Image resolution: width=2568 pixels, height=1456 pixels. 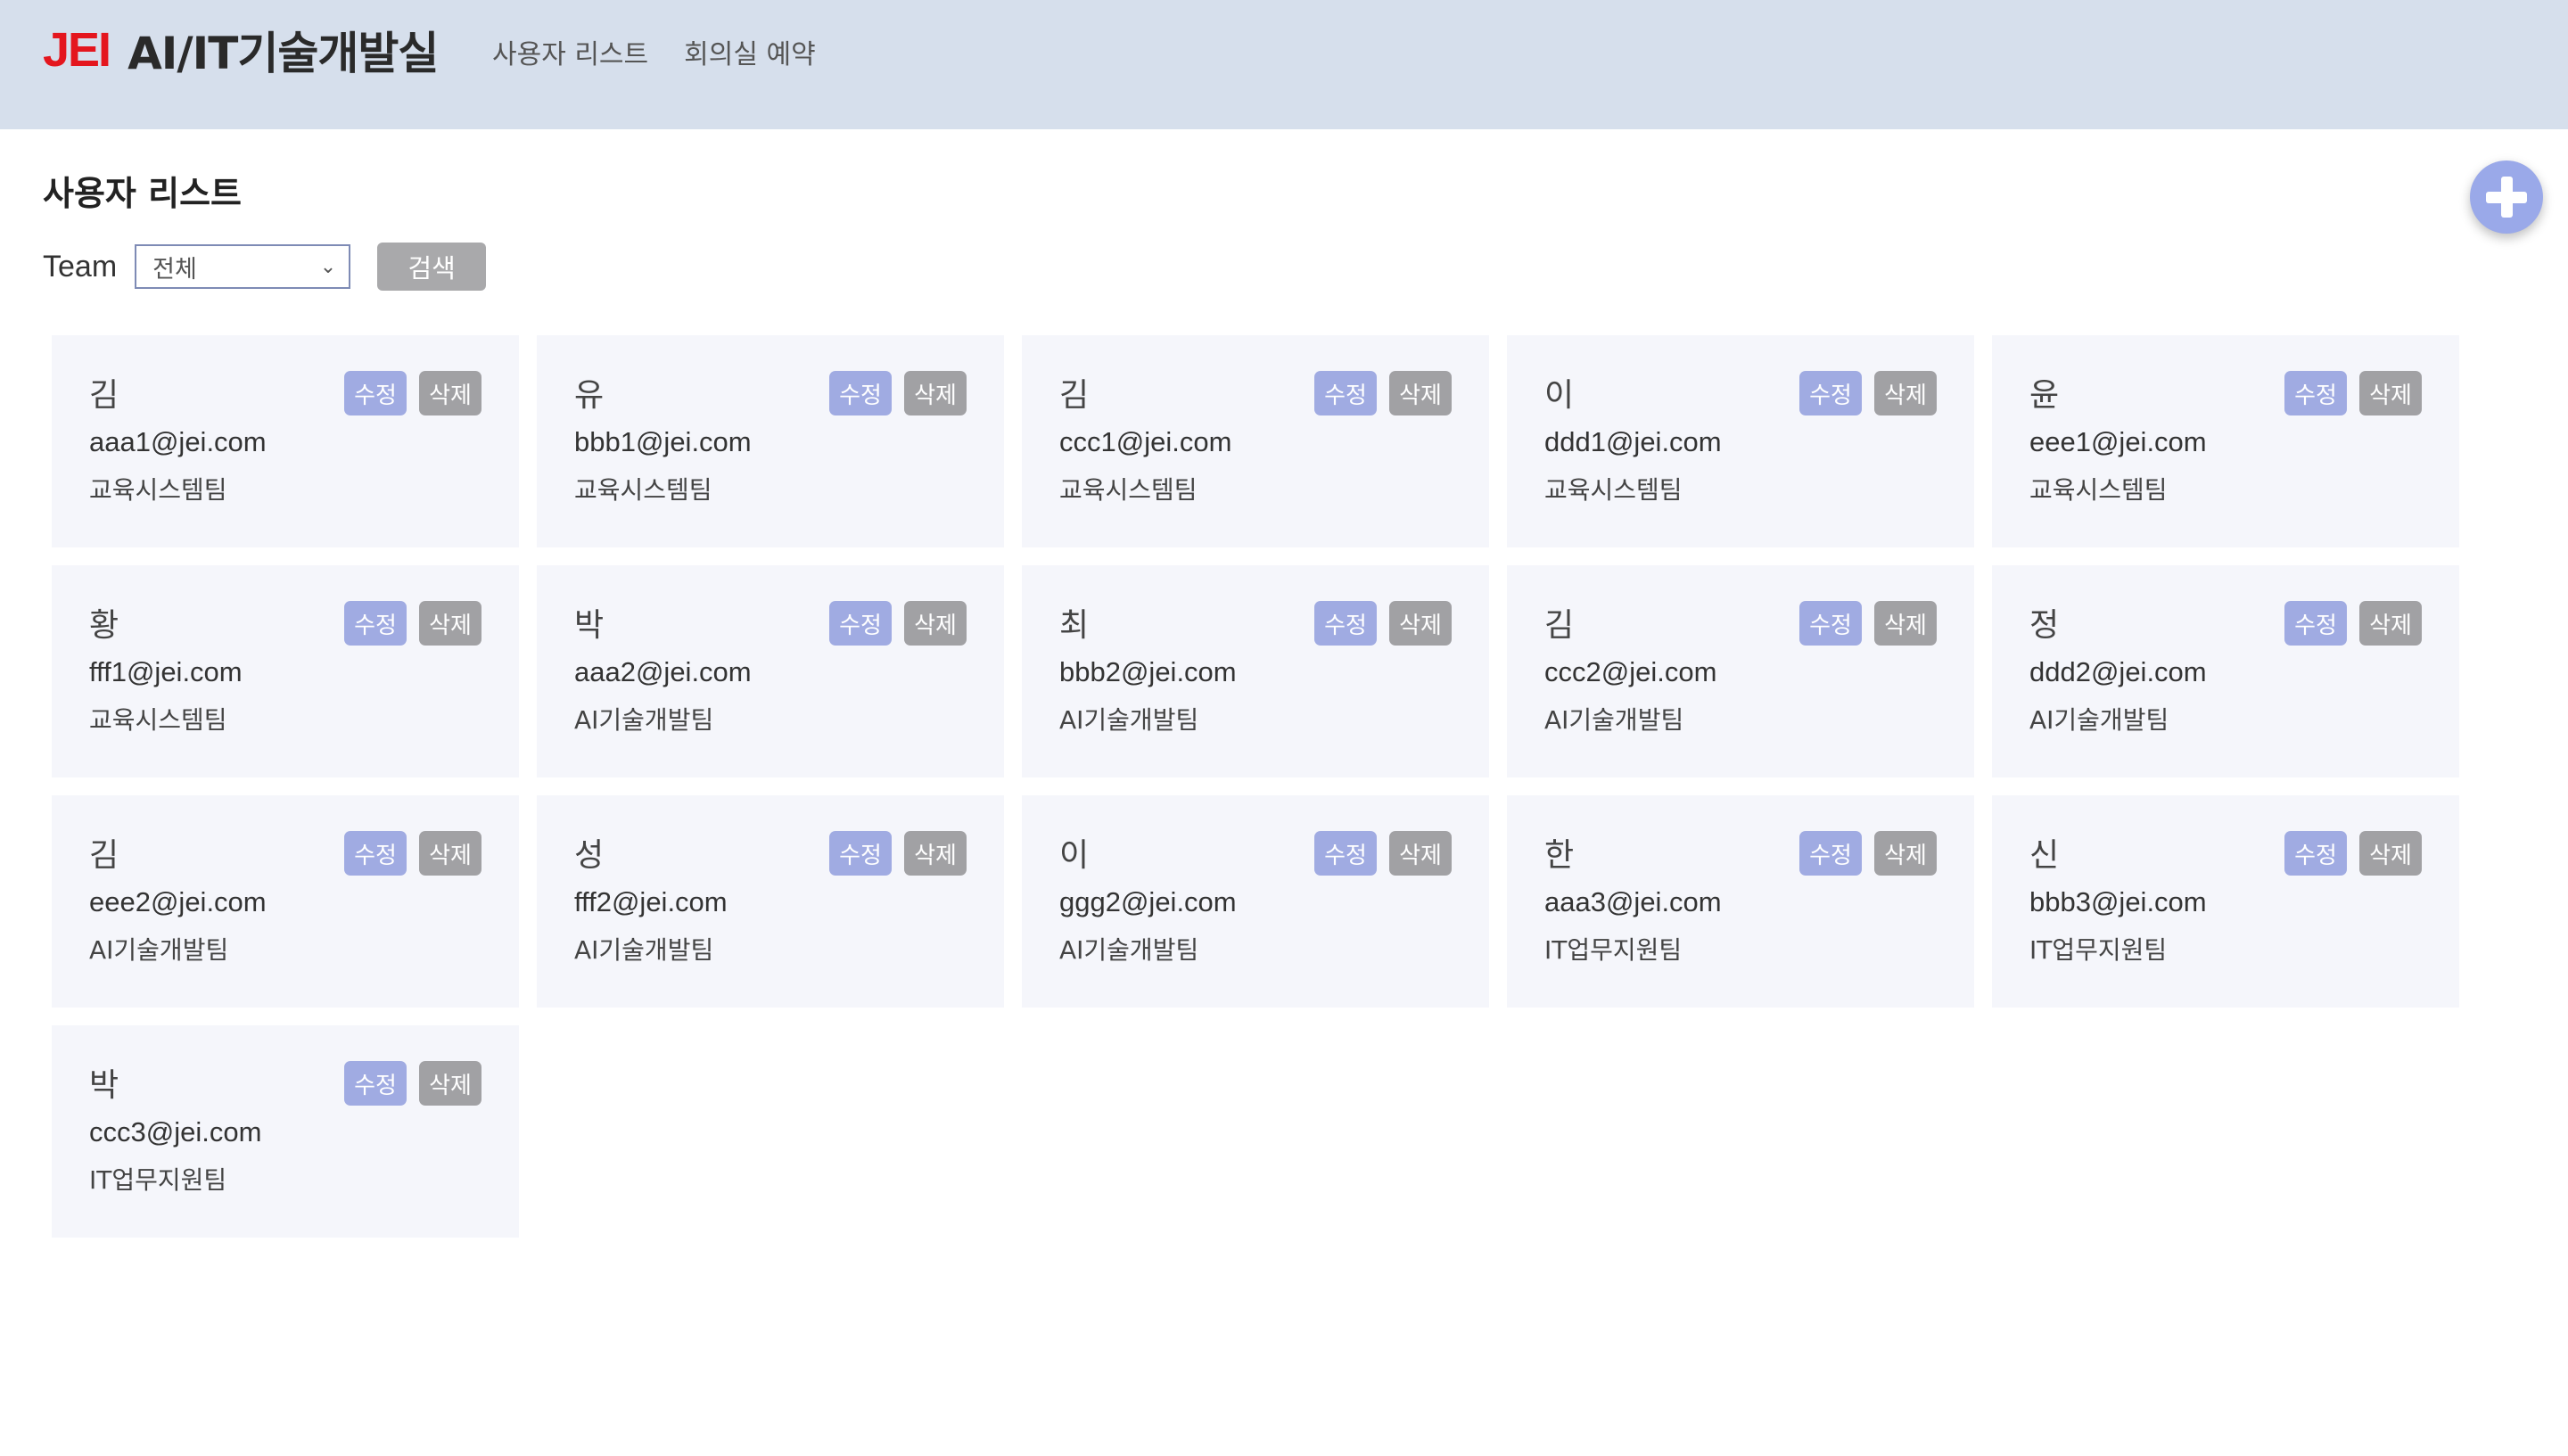 I want to click on search-button: 검색, so click(x=432, y=267).